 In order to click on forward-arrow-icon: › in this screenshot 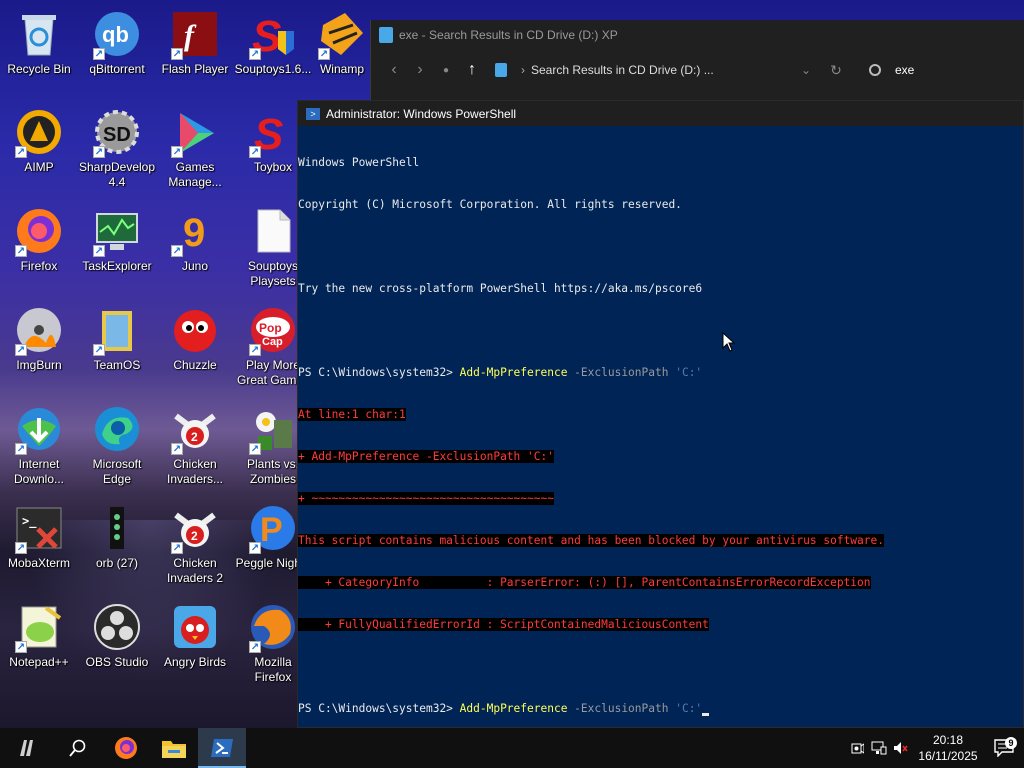, I will do `click(420, 70)`.